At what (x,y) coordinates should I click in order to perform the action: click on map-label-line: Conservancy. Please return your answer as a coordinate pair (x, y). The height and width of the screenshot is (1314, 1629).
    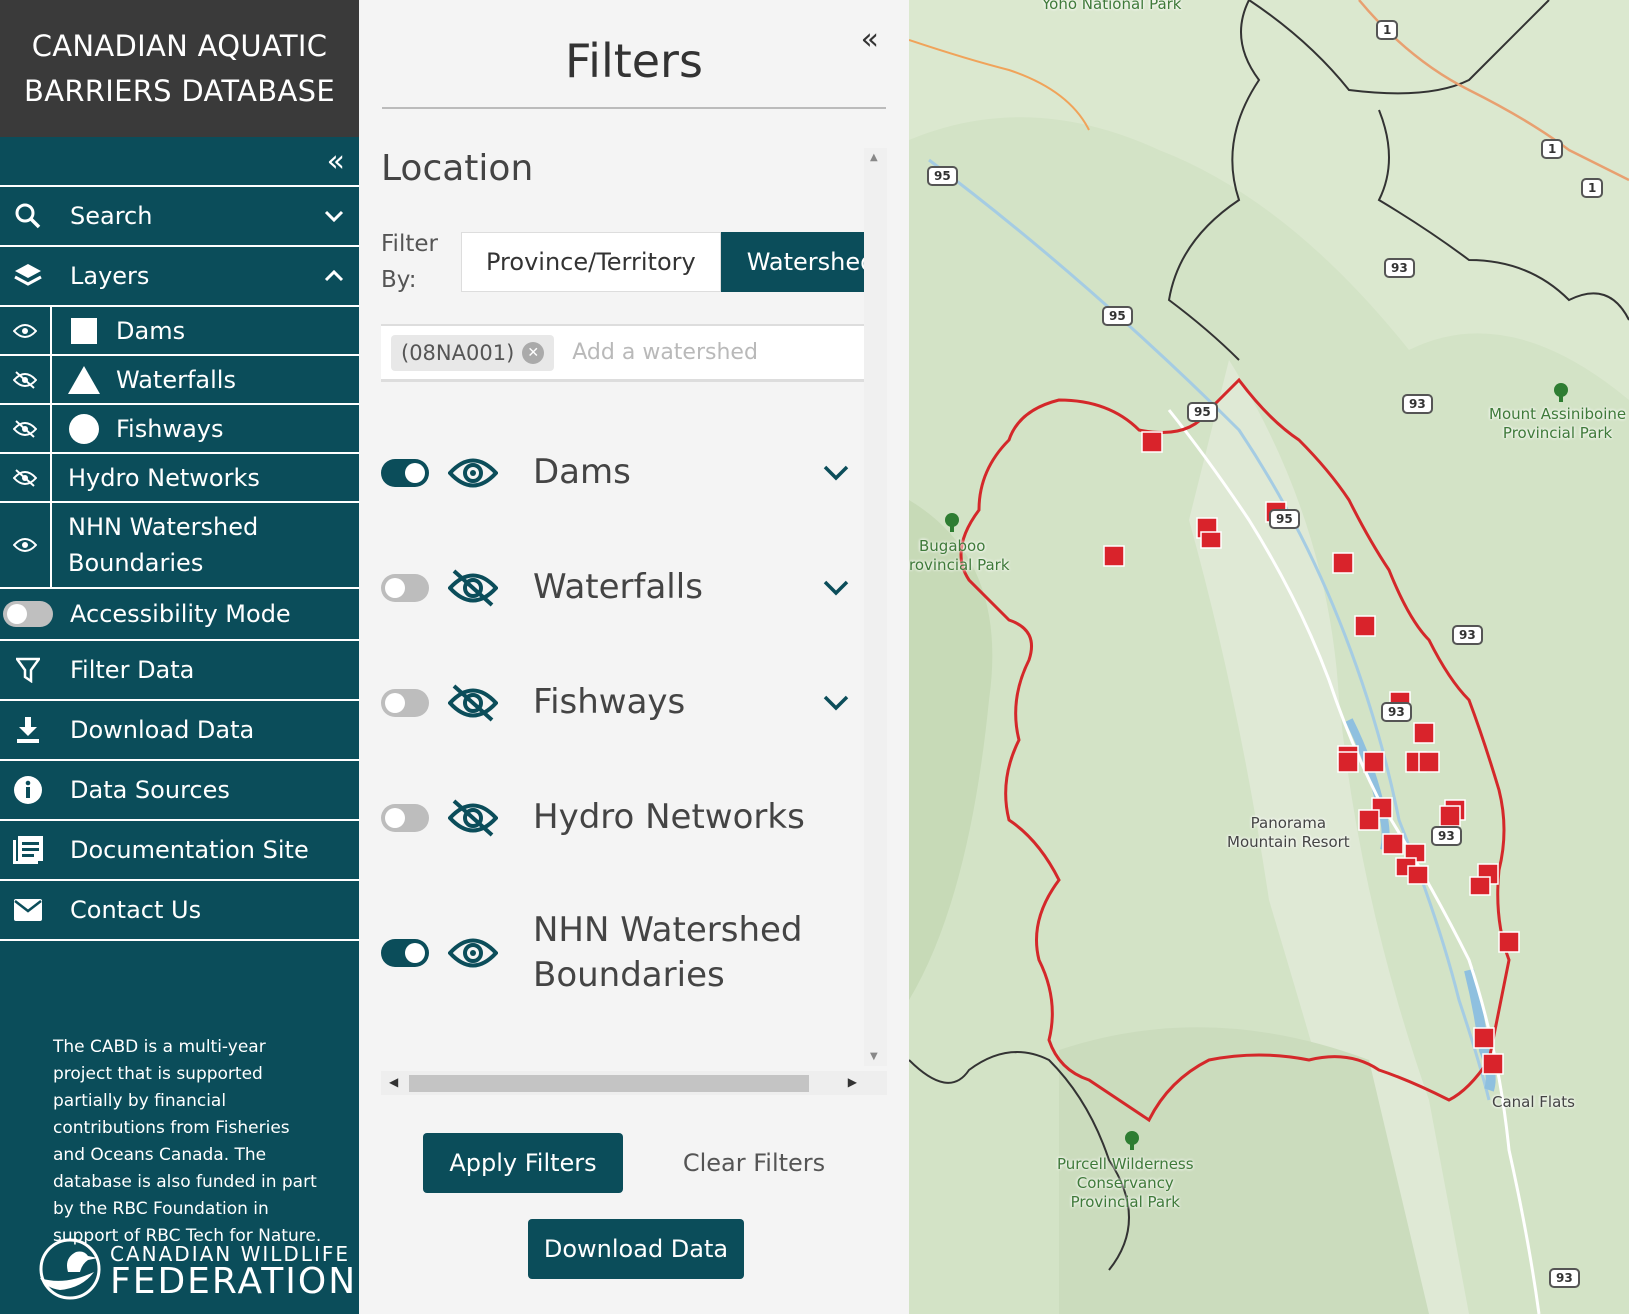
    Looking at the image, I should click on (1125, 1183).